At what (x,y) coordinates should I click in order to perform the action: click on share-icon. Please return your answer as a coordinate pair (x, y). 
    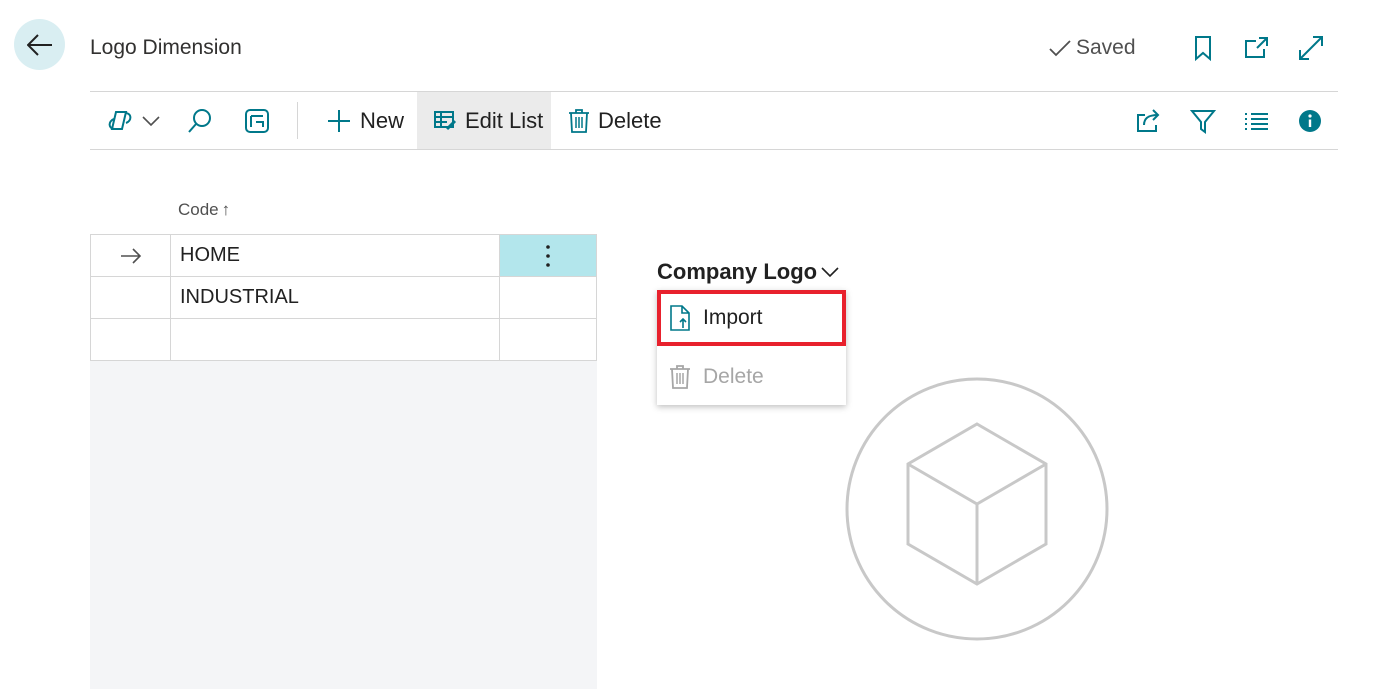
    Looking at the image, I should click on (1148, 121).